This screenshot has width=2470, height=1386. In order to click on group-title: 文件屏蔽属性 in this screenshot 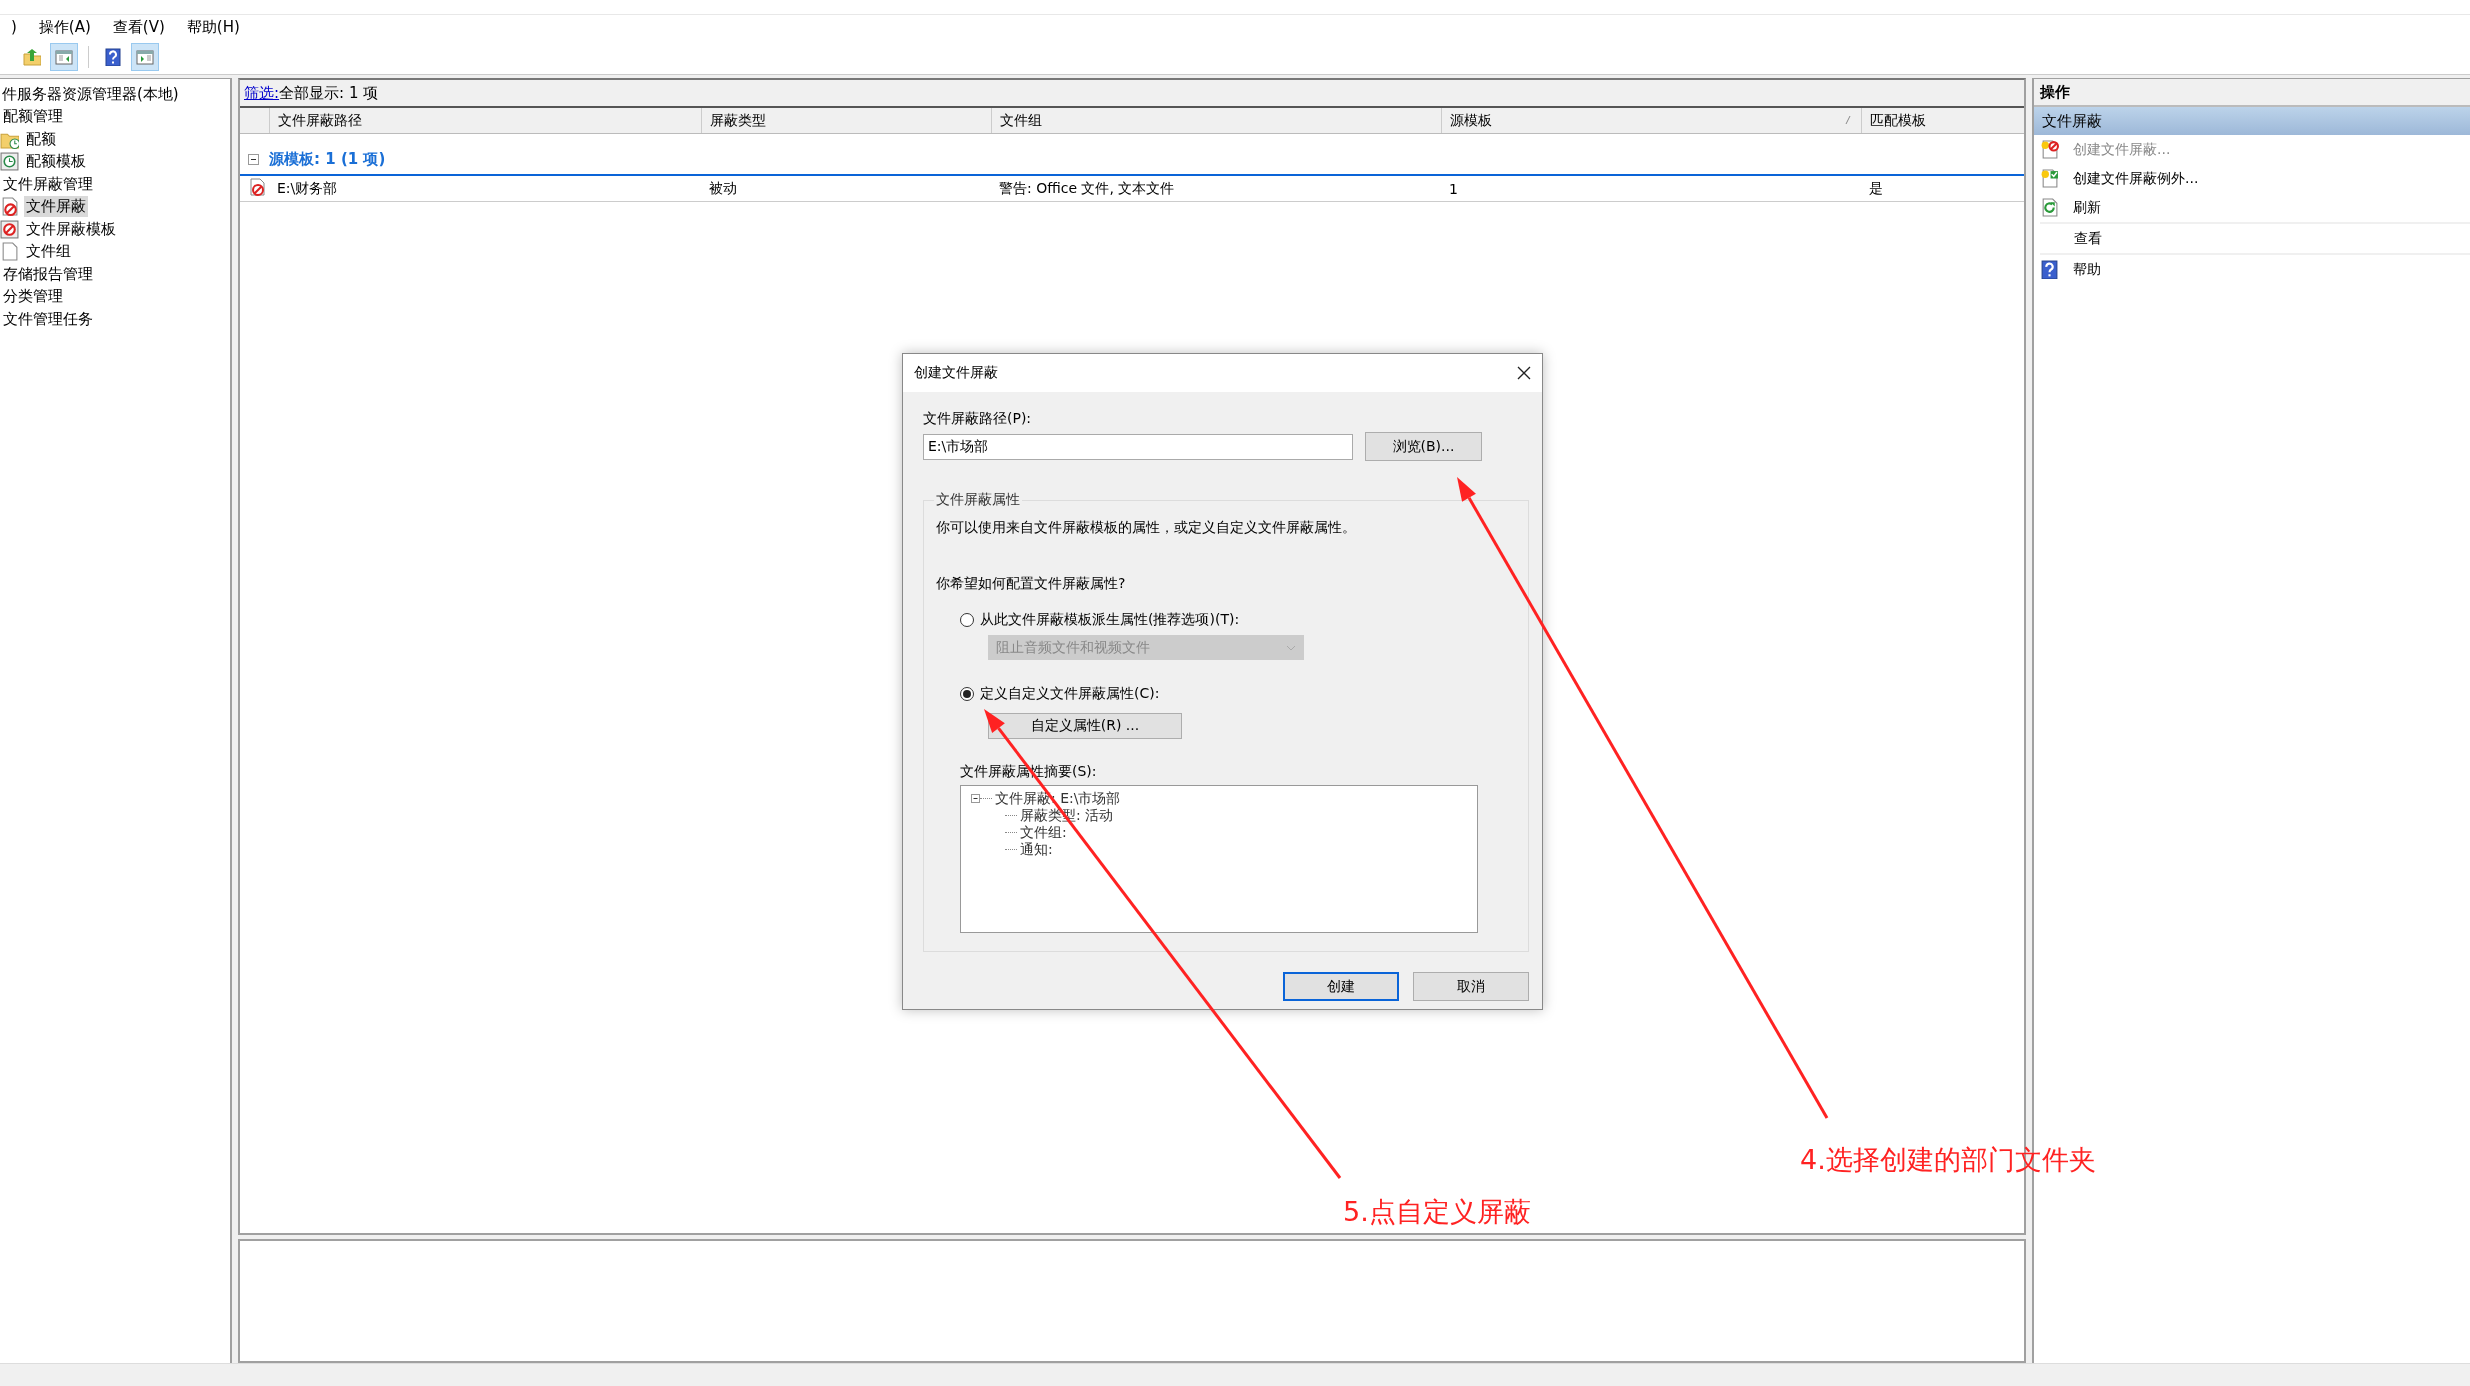, I will do `click(978, 500)`.